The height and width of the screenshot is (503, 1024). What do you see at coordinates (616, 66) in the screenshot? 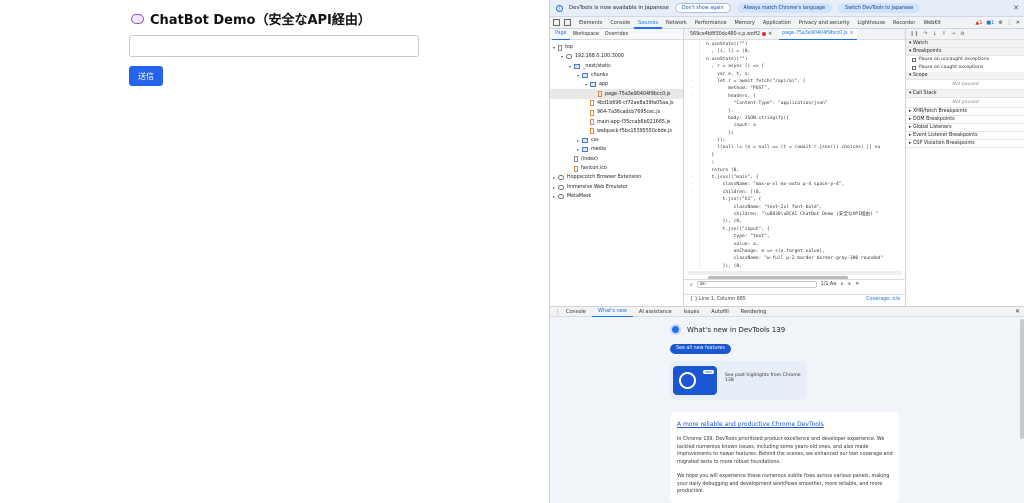
I see `tree-item: ▾ _next/static` at bounding box center [616, 66].